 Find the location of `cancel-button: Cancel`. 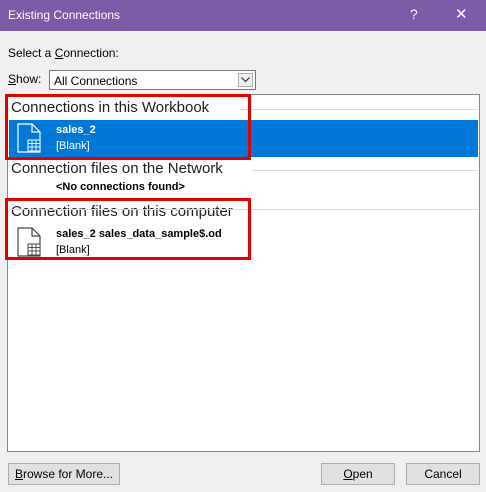

cancel-button: Cancel is located at coordinates (443, 474).